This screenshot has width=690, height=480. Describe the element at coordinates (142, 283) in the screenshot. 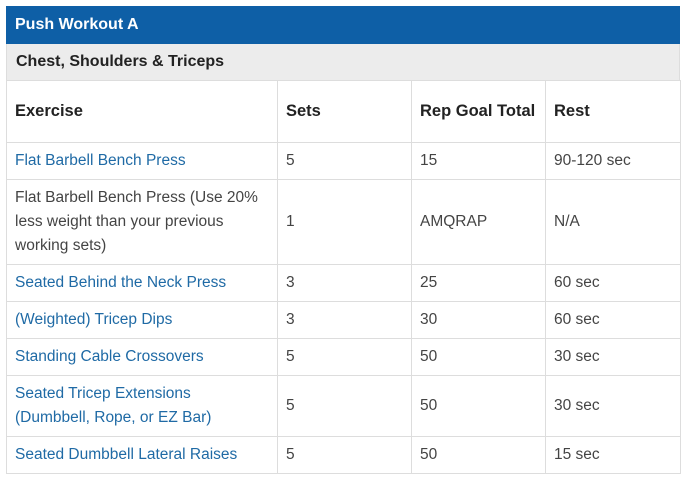

I see `exercise-link: Seated Behind the Neck Press` at that location.